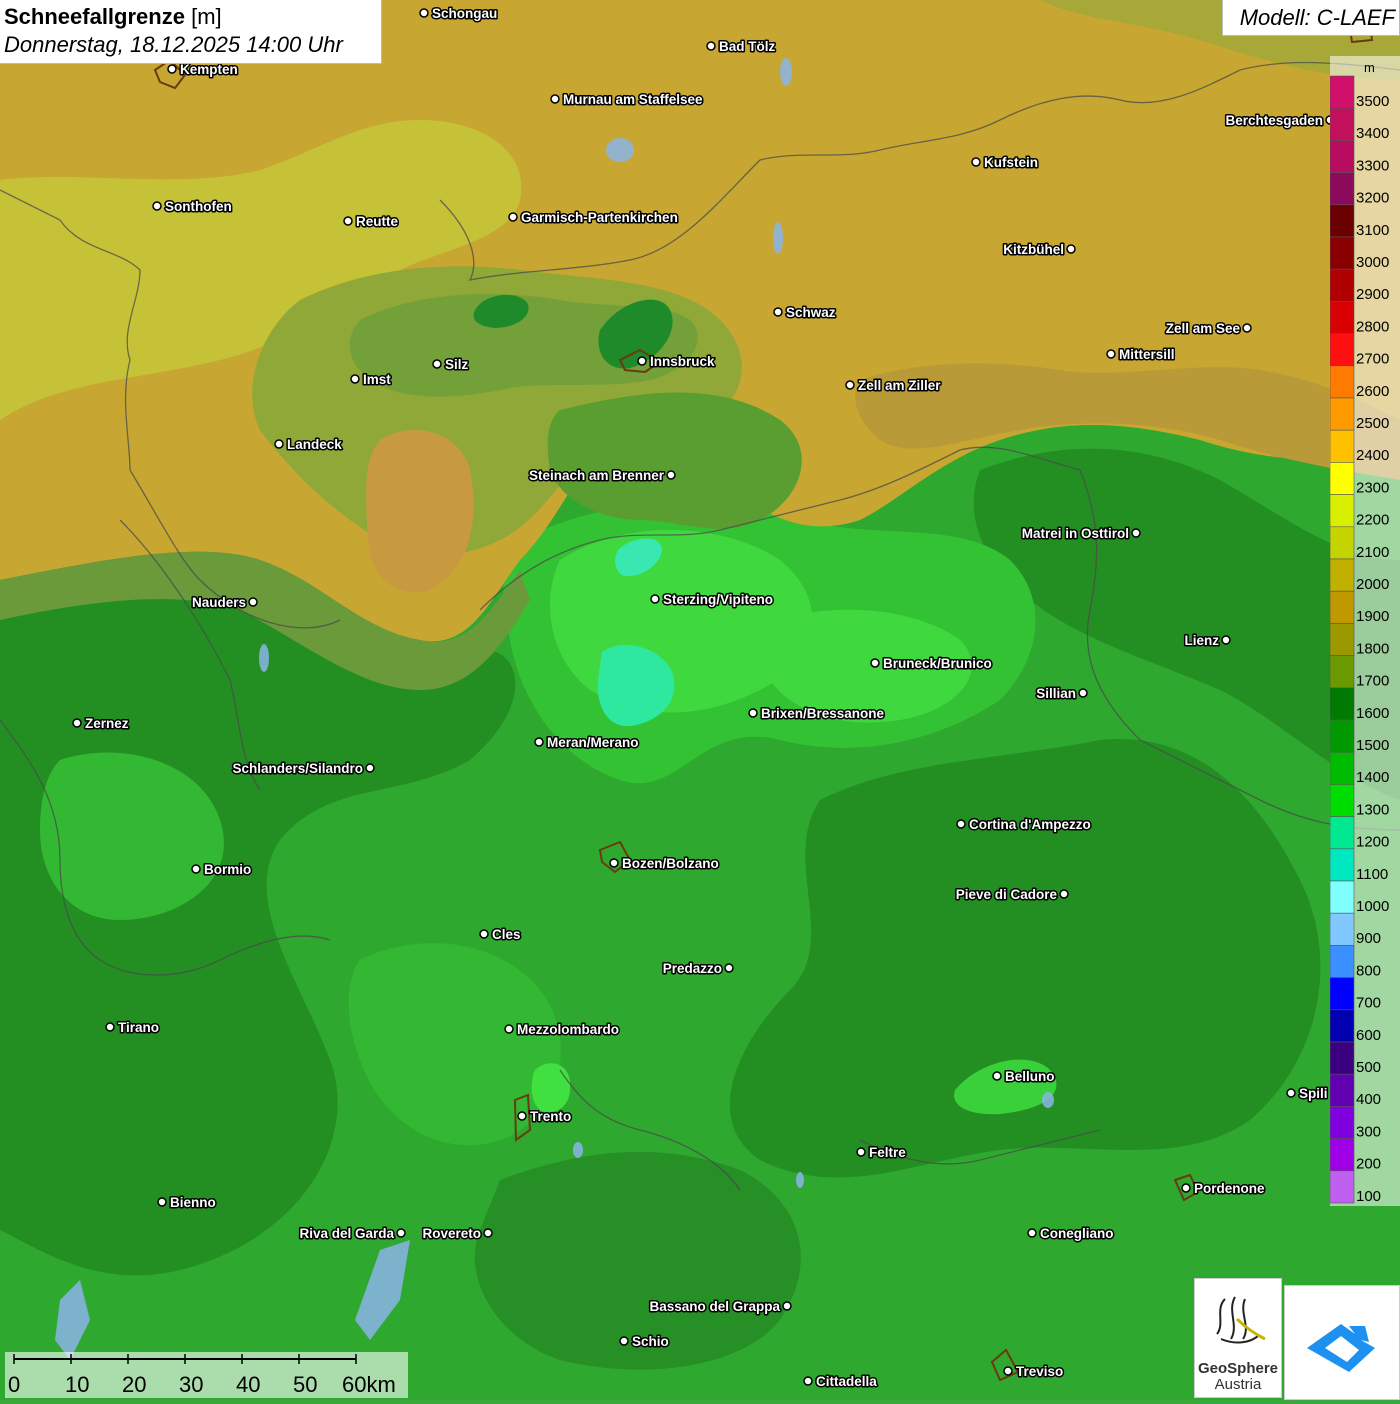 This screenshot has height=1404, width=1400. I want to click on city-label: Cles, so click(506, 934).